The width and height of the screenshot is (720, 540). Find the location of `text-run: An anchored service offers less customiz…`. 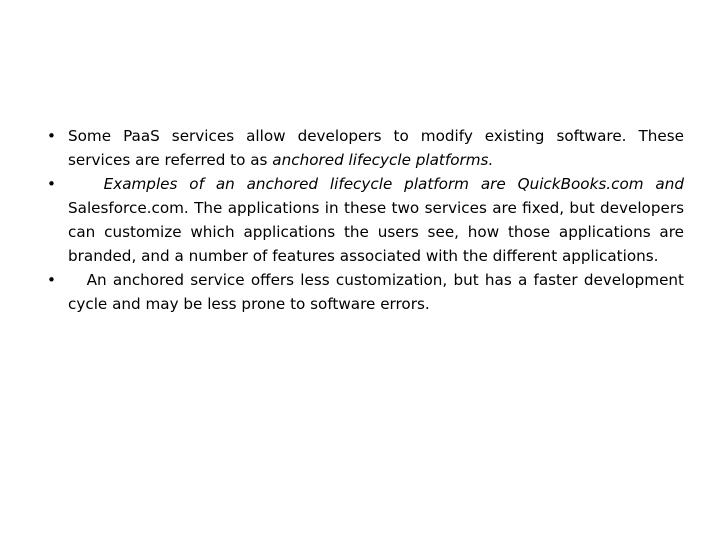

text-run: An anchored service offers less customiz… is located at coordinates (376, 292).